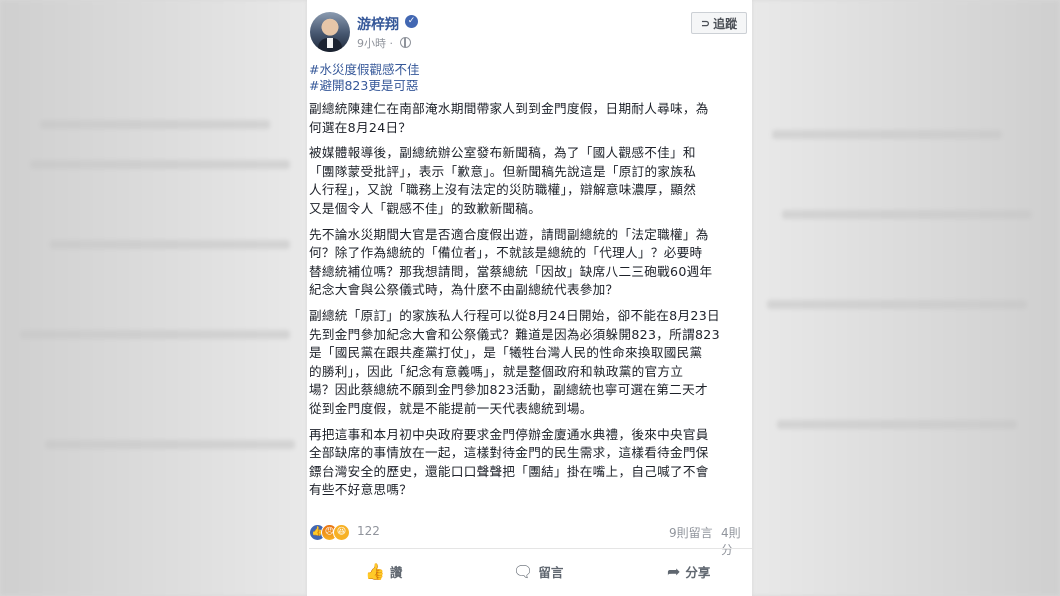 The width and height of the screenshot is (1060, 596). Describe the element at coordinates (506, 253) in the screenshot. I see `text-line: 何？除了作為總統的「備位者」，不就該是總統的「代理人」？必要時` at that location.